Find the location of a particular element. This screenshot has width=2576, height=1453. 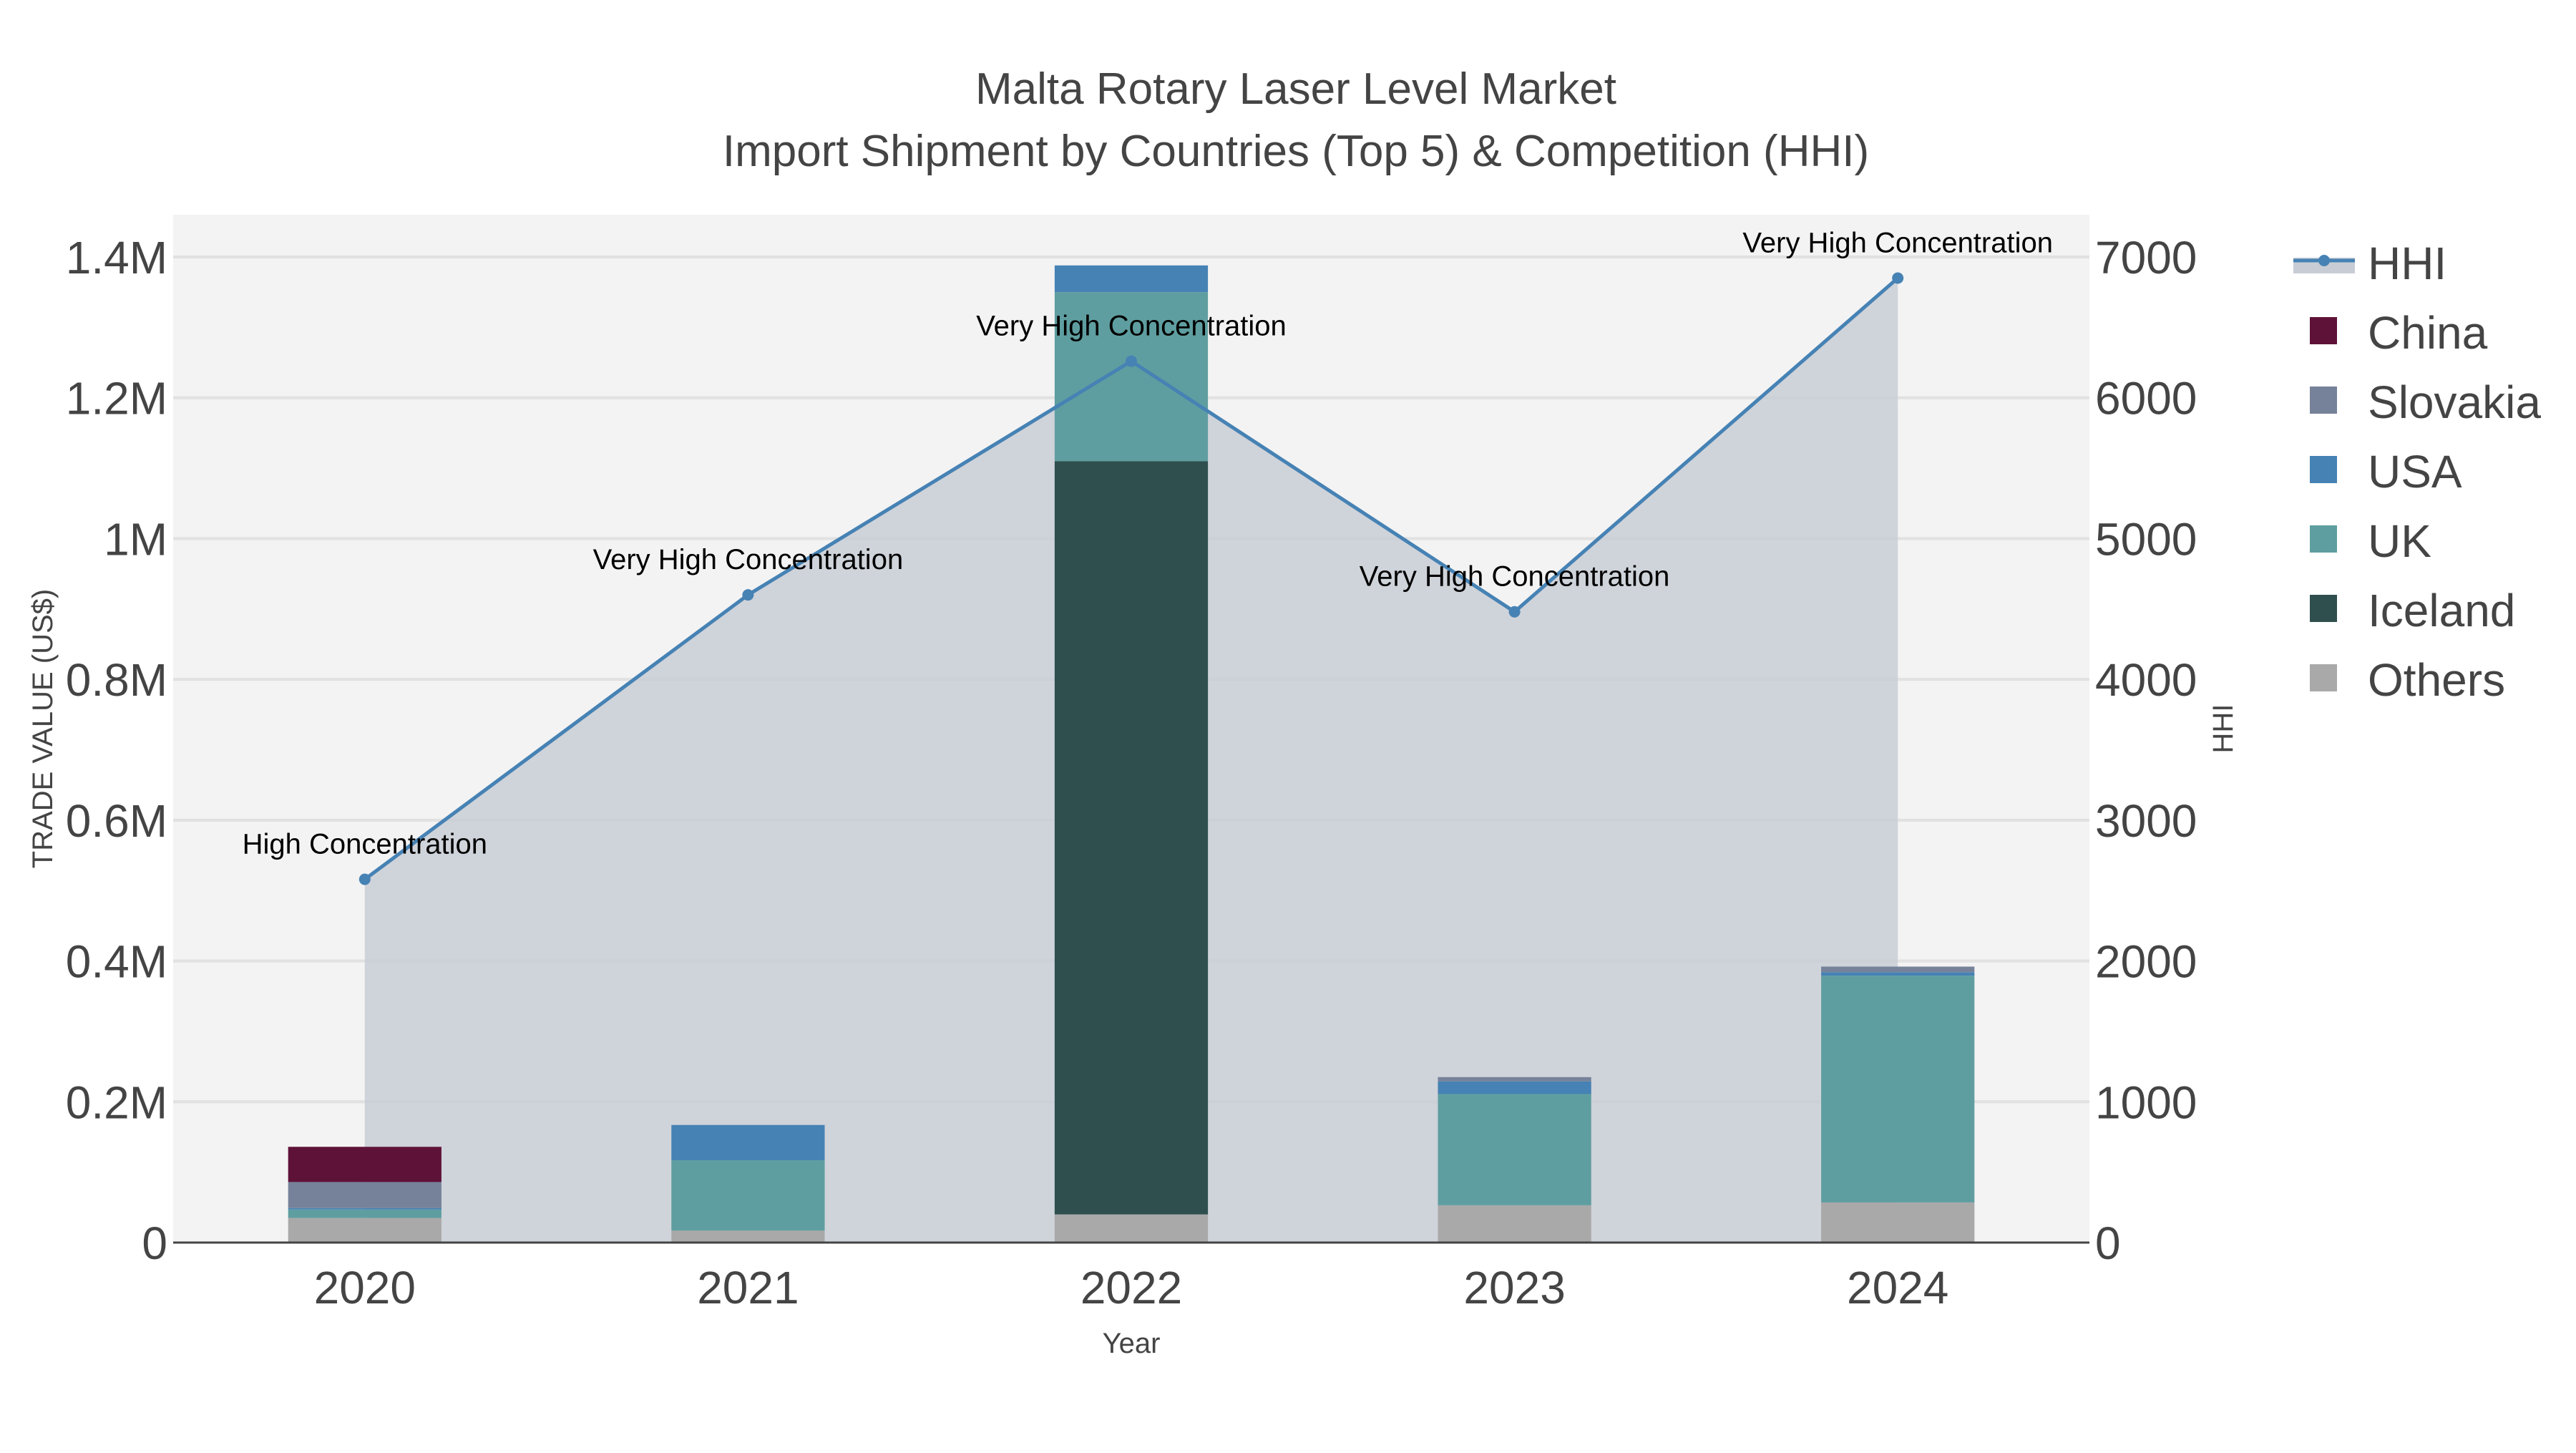

y2-tick-label: 4000 is located at coordinates (2146, 680).